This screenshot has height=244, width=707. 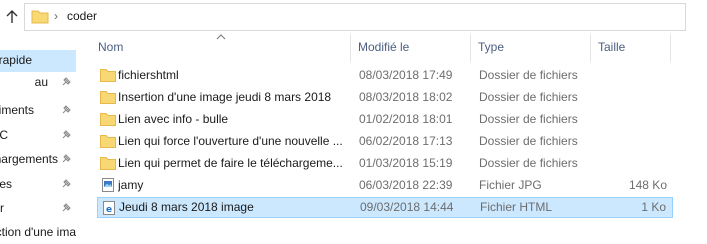 I want to click on file-modified: 01/02/2018 18:01, so click(x=406, y=119).